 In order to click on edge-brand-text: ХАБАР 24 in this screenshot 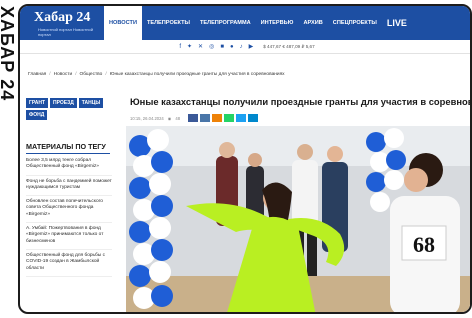, I will do `click(8, 54)`.